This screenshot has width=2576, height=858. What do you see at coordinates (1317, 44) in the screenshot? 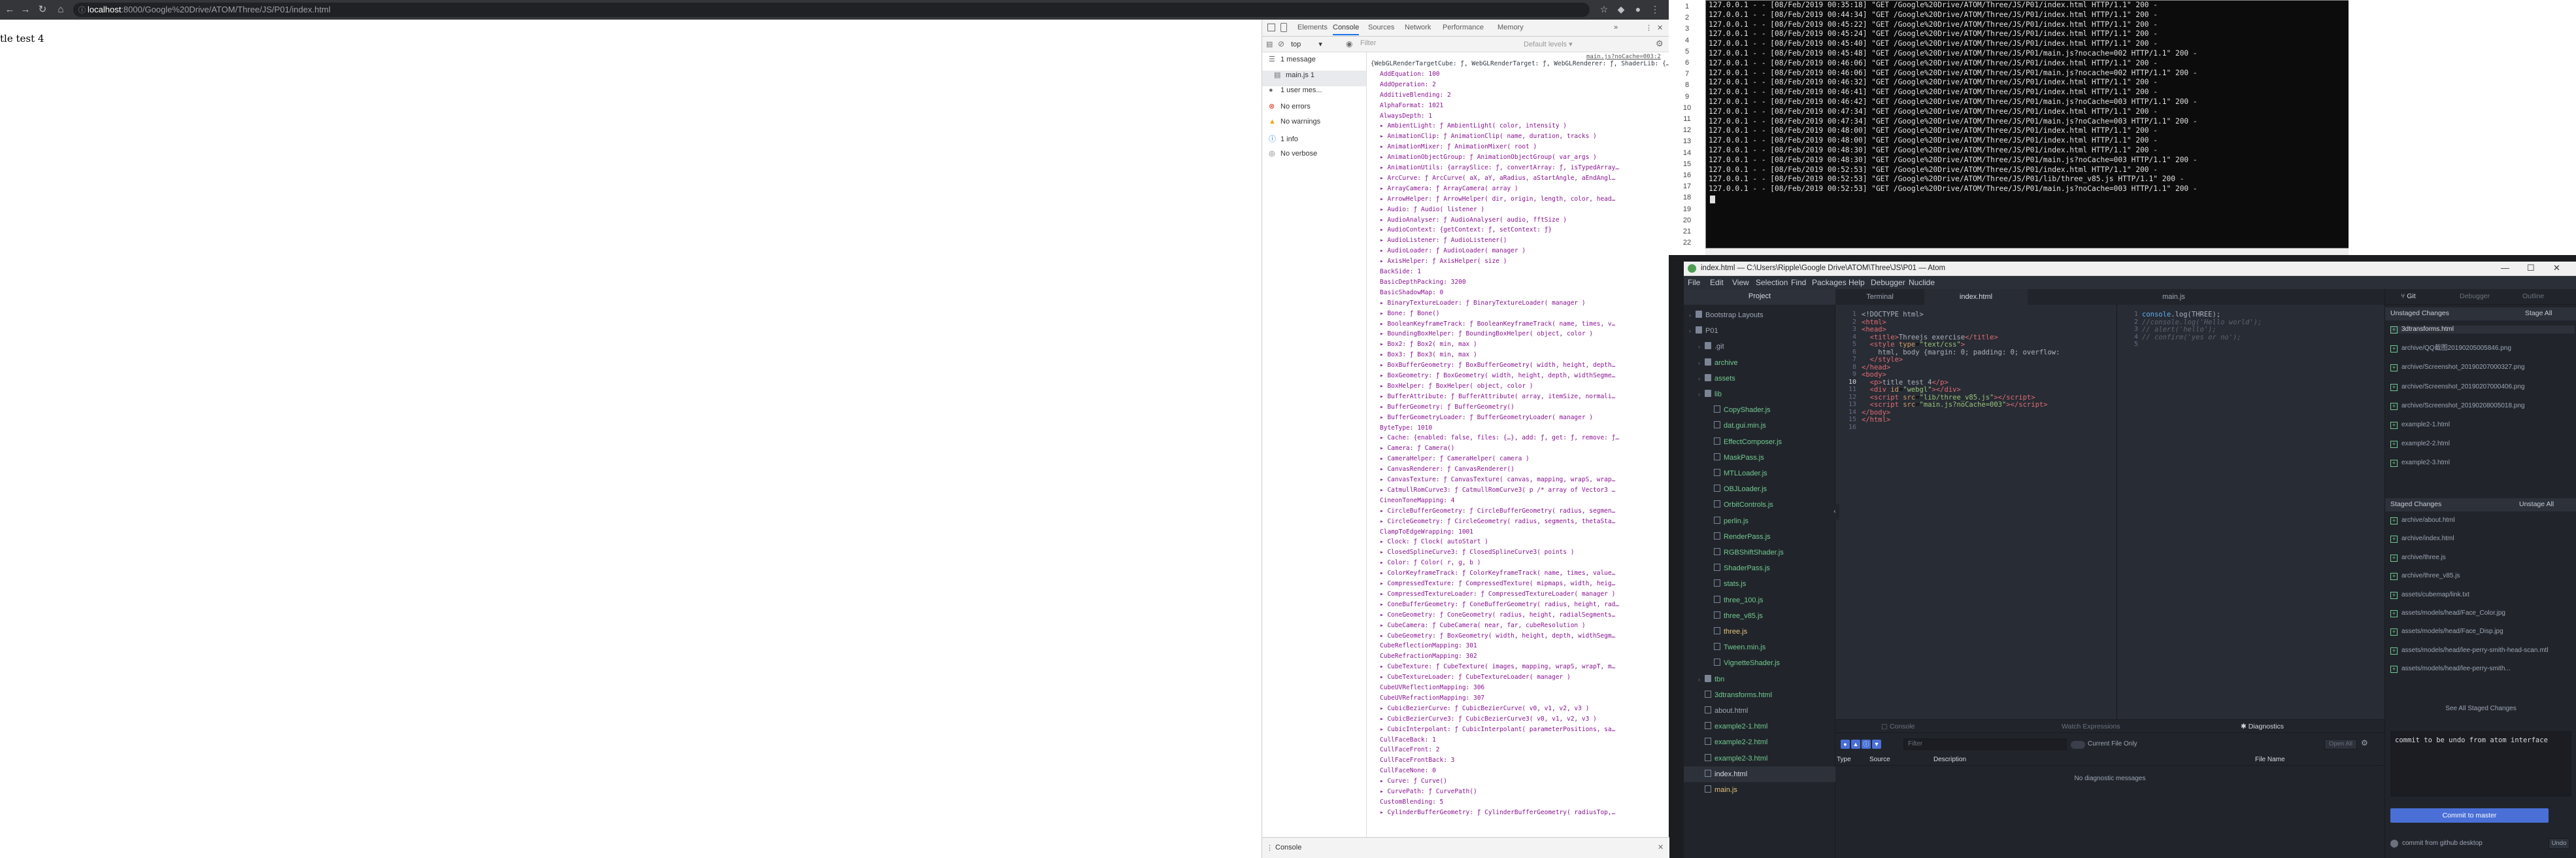
I see `context-selector: top ▾` at bounding box center [1317, 44].